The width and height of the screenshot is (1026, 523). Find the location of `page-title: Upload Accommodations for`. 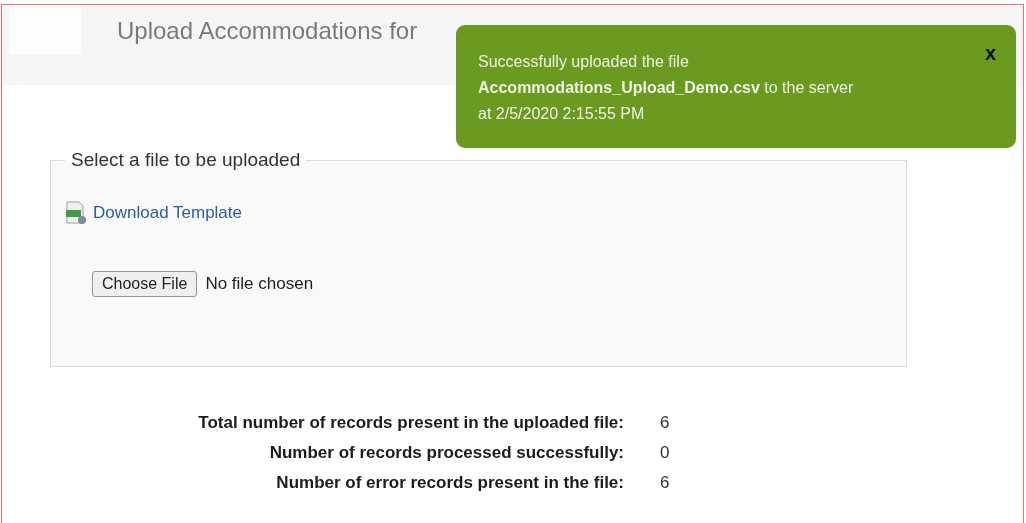

page-title: Upload Accommodations for is located at coordinates (267, 31).